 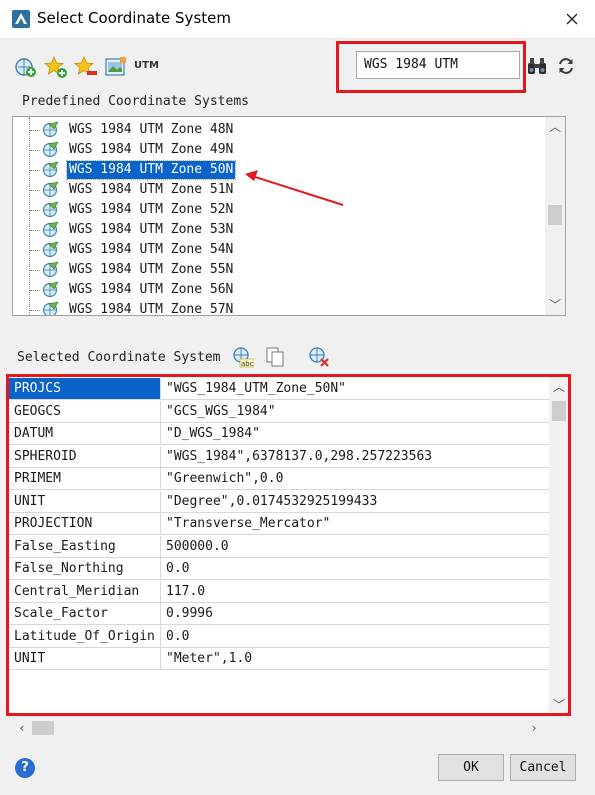 I want to click on add-favorite-icon, so click(x=55, y=66).